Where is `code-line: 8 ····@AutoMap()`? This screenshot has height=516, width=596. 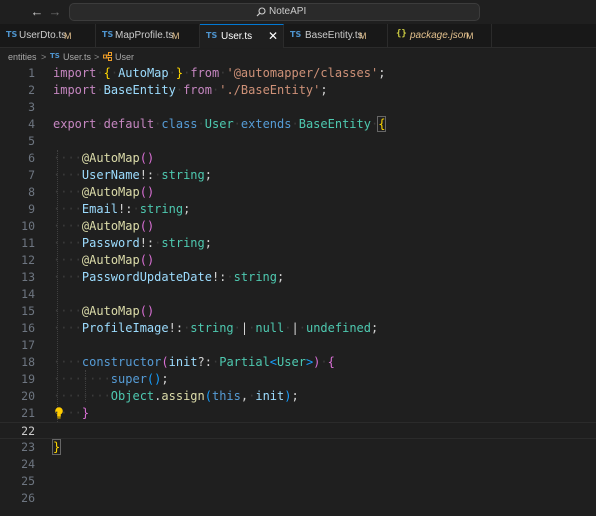
code-line: 8 ····@AutoMap() is located at coordinates (298, 192).